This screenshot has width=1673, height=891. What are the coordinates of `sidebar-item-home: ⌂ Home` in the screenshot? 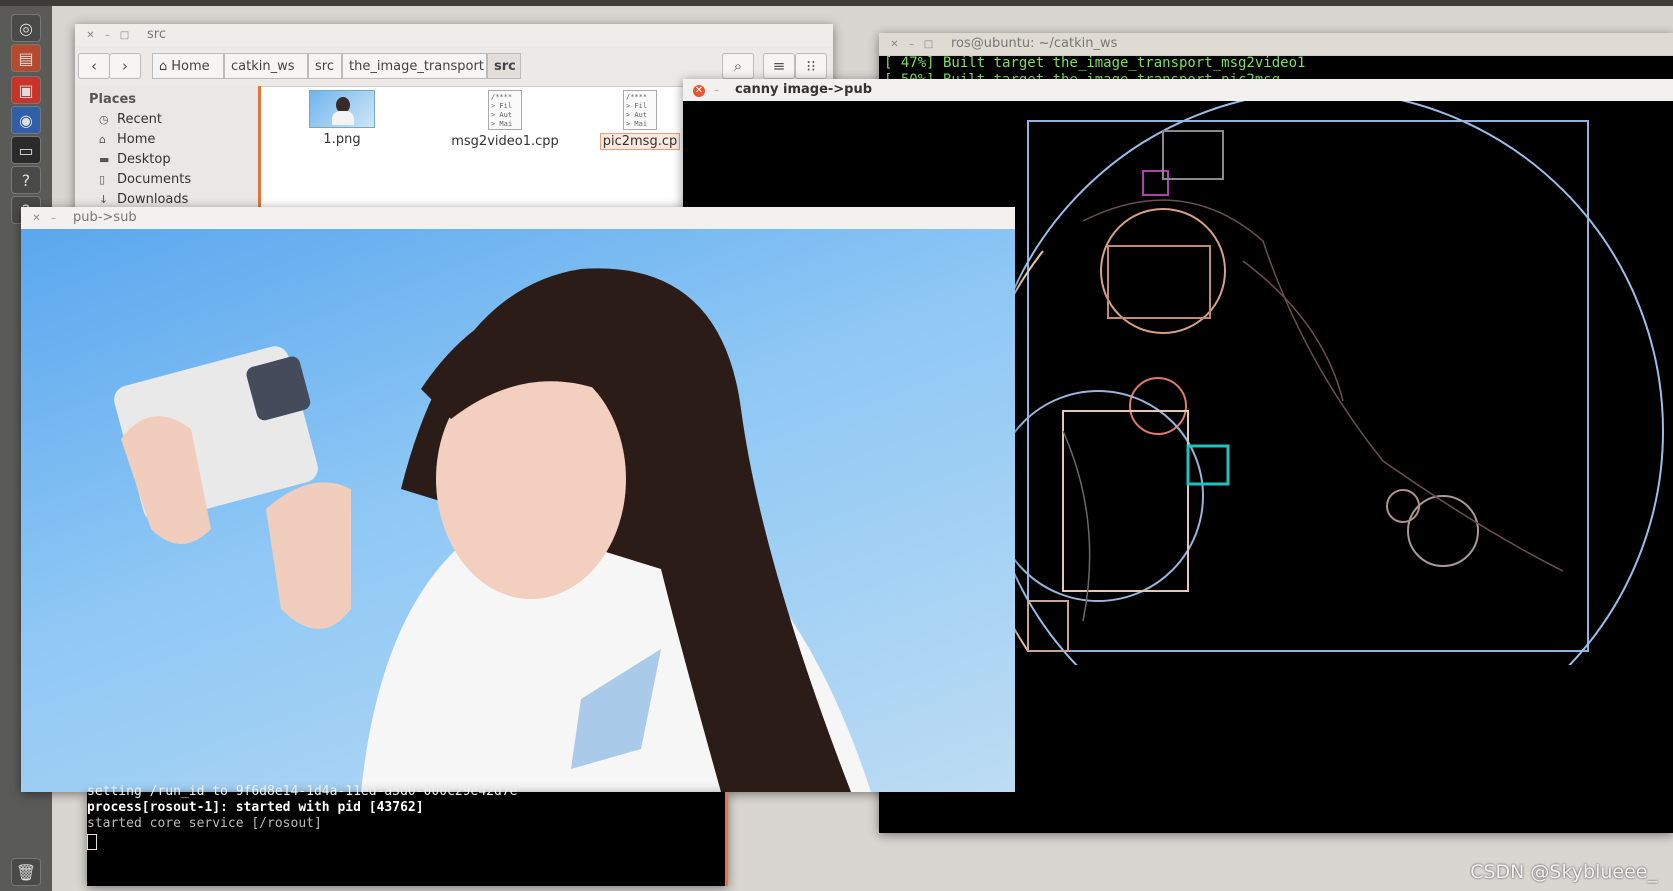 It's located at (127, 139).